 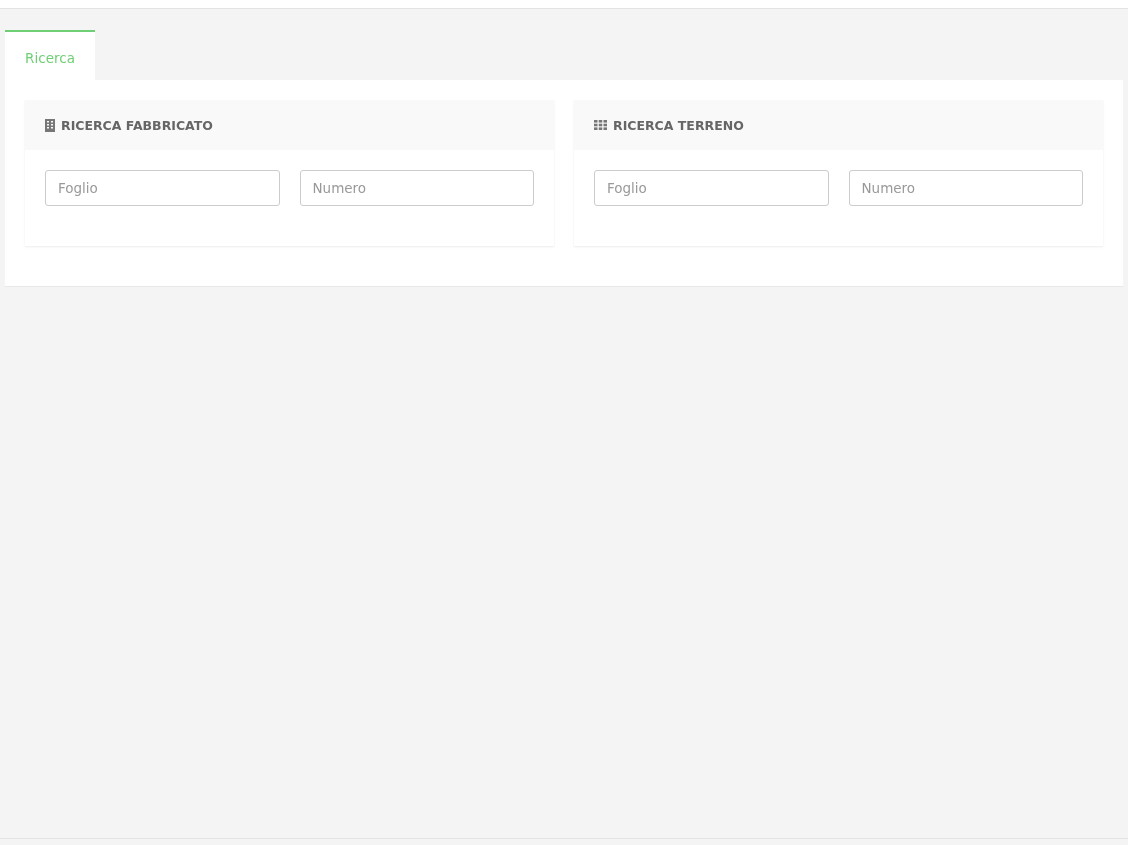 I want to click on grid-icon, so click(x=600, y=125).